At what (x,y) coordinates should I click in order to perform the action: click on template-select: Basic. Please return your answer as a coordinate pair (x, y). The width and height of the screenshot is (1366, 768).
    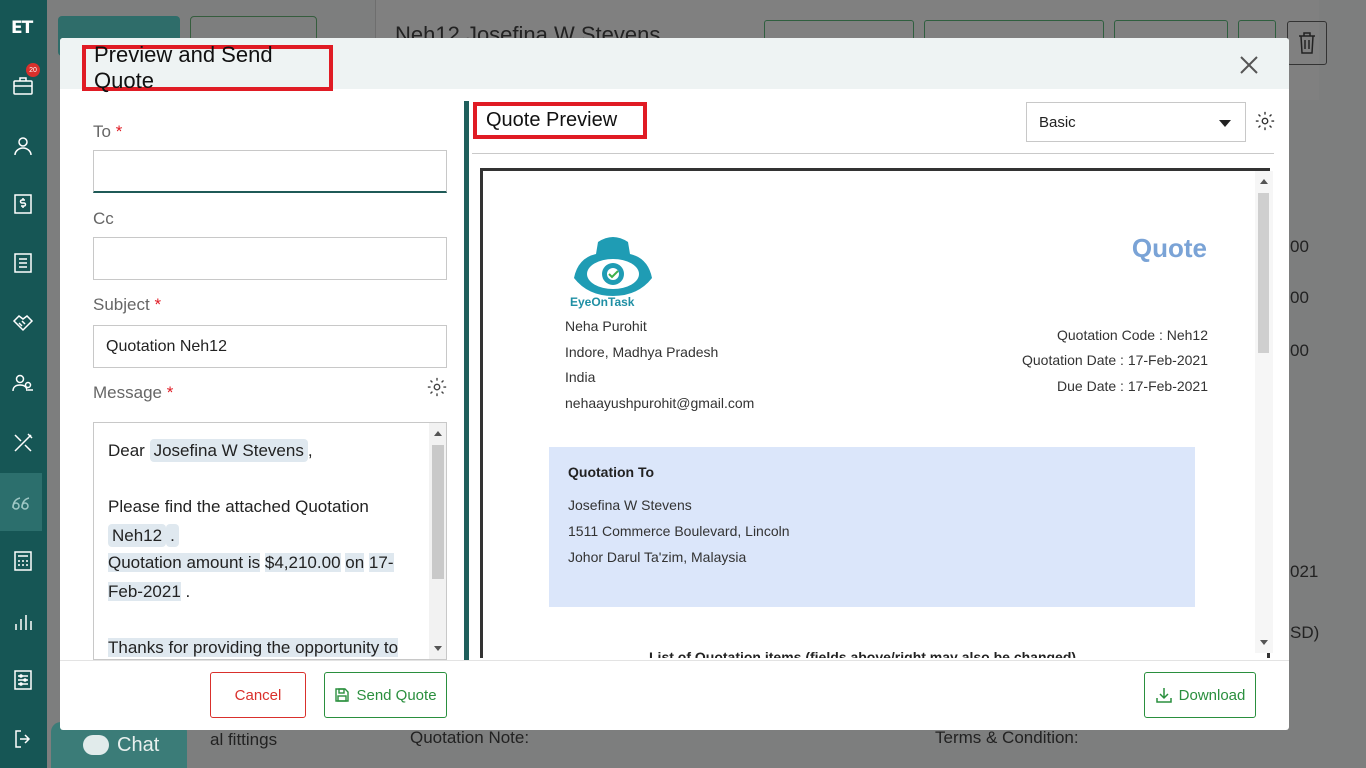
    Looking at the image, I should click on (1136, 122).